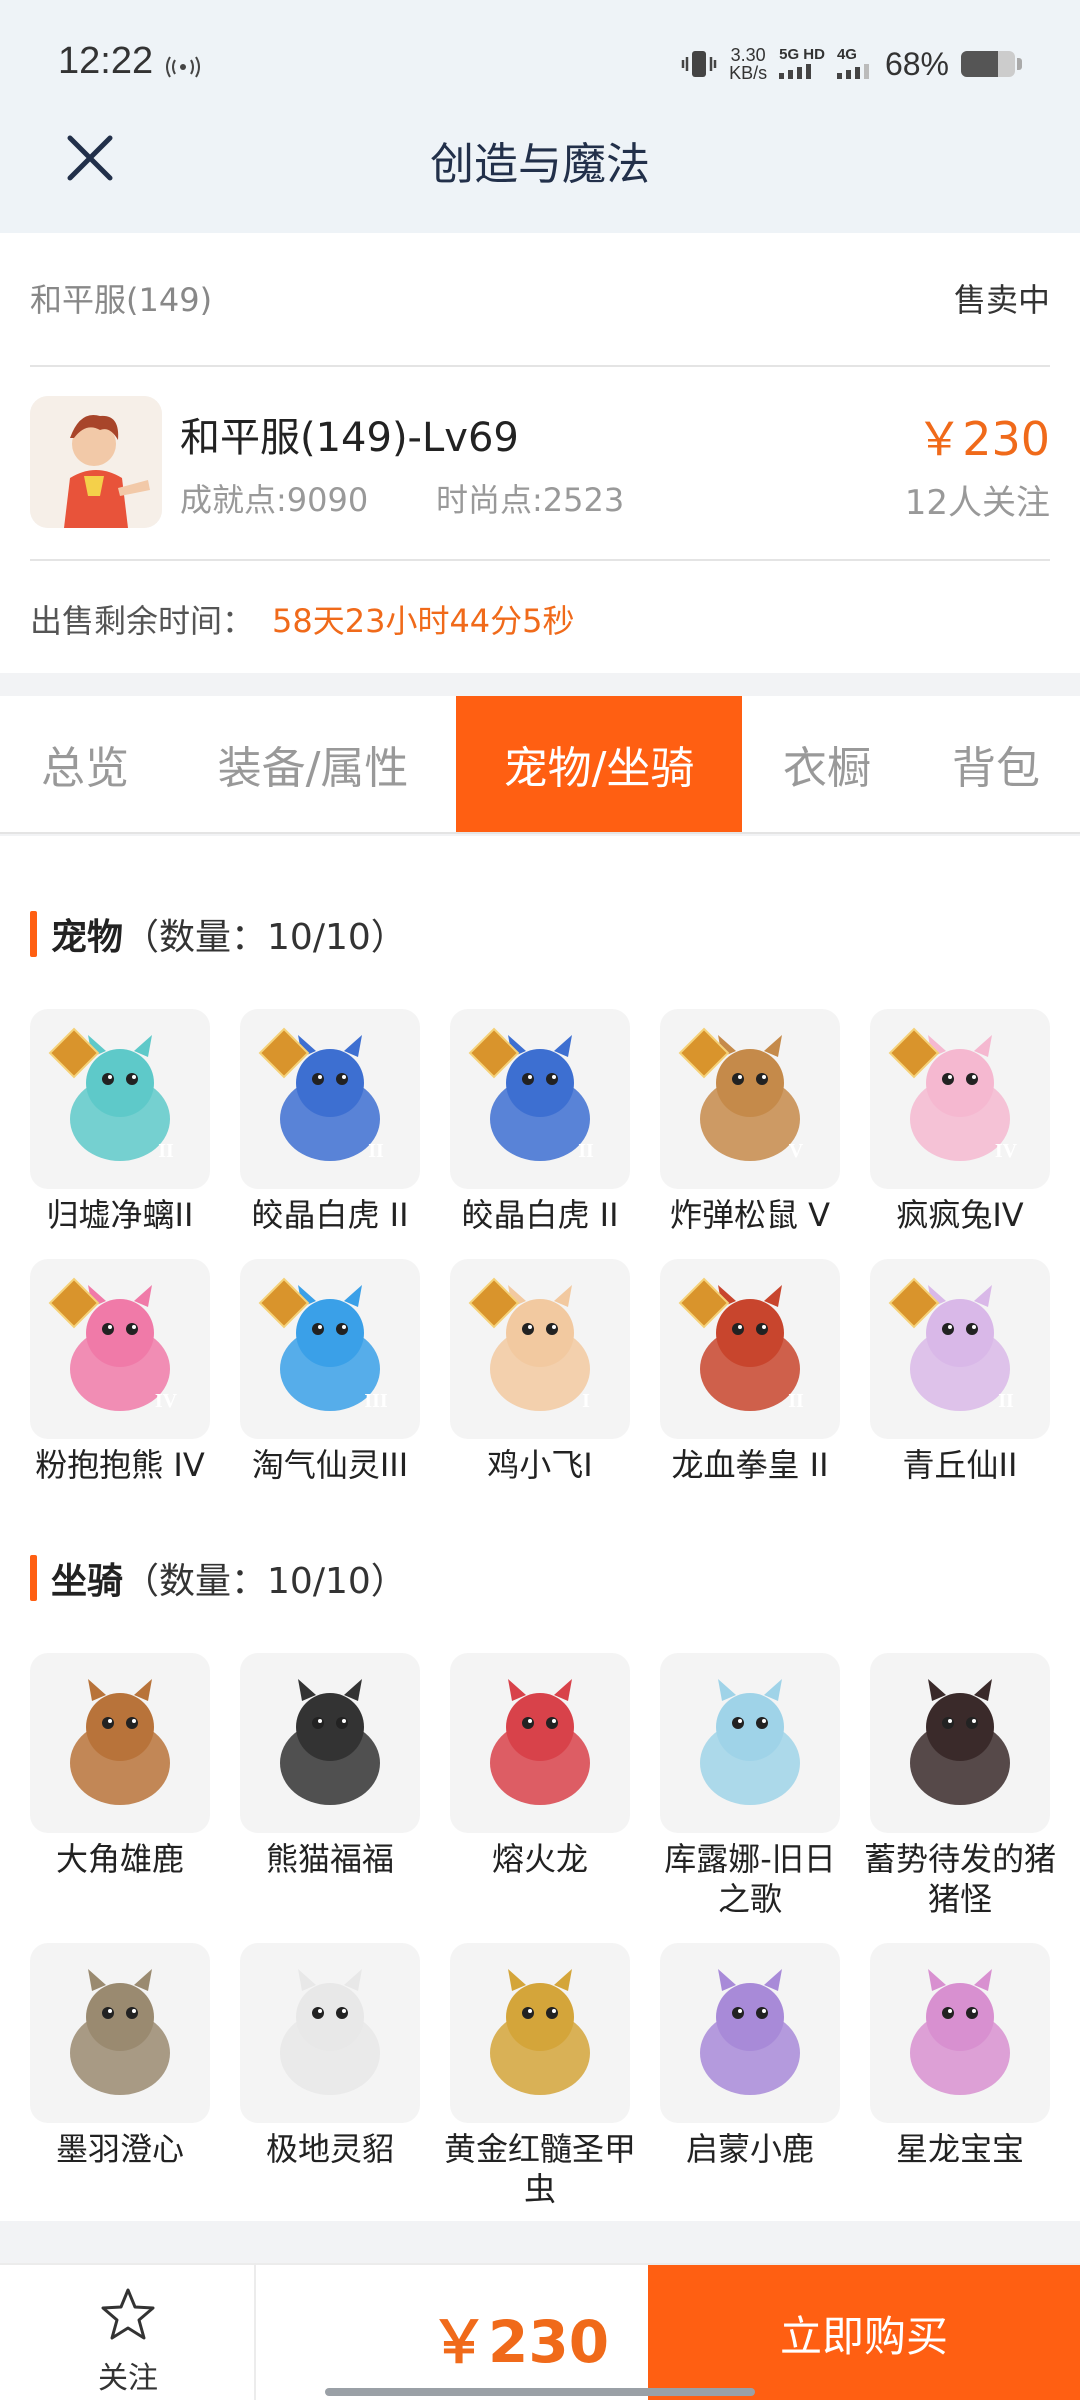 This screenshot has width=1080, height=2400. Describe the element at coordinates (376, 1401) in the screenshot. I see `rank-text: III` at that location.